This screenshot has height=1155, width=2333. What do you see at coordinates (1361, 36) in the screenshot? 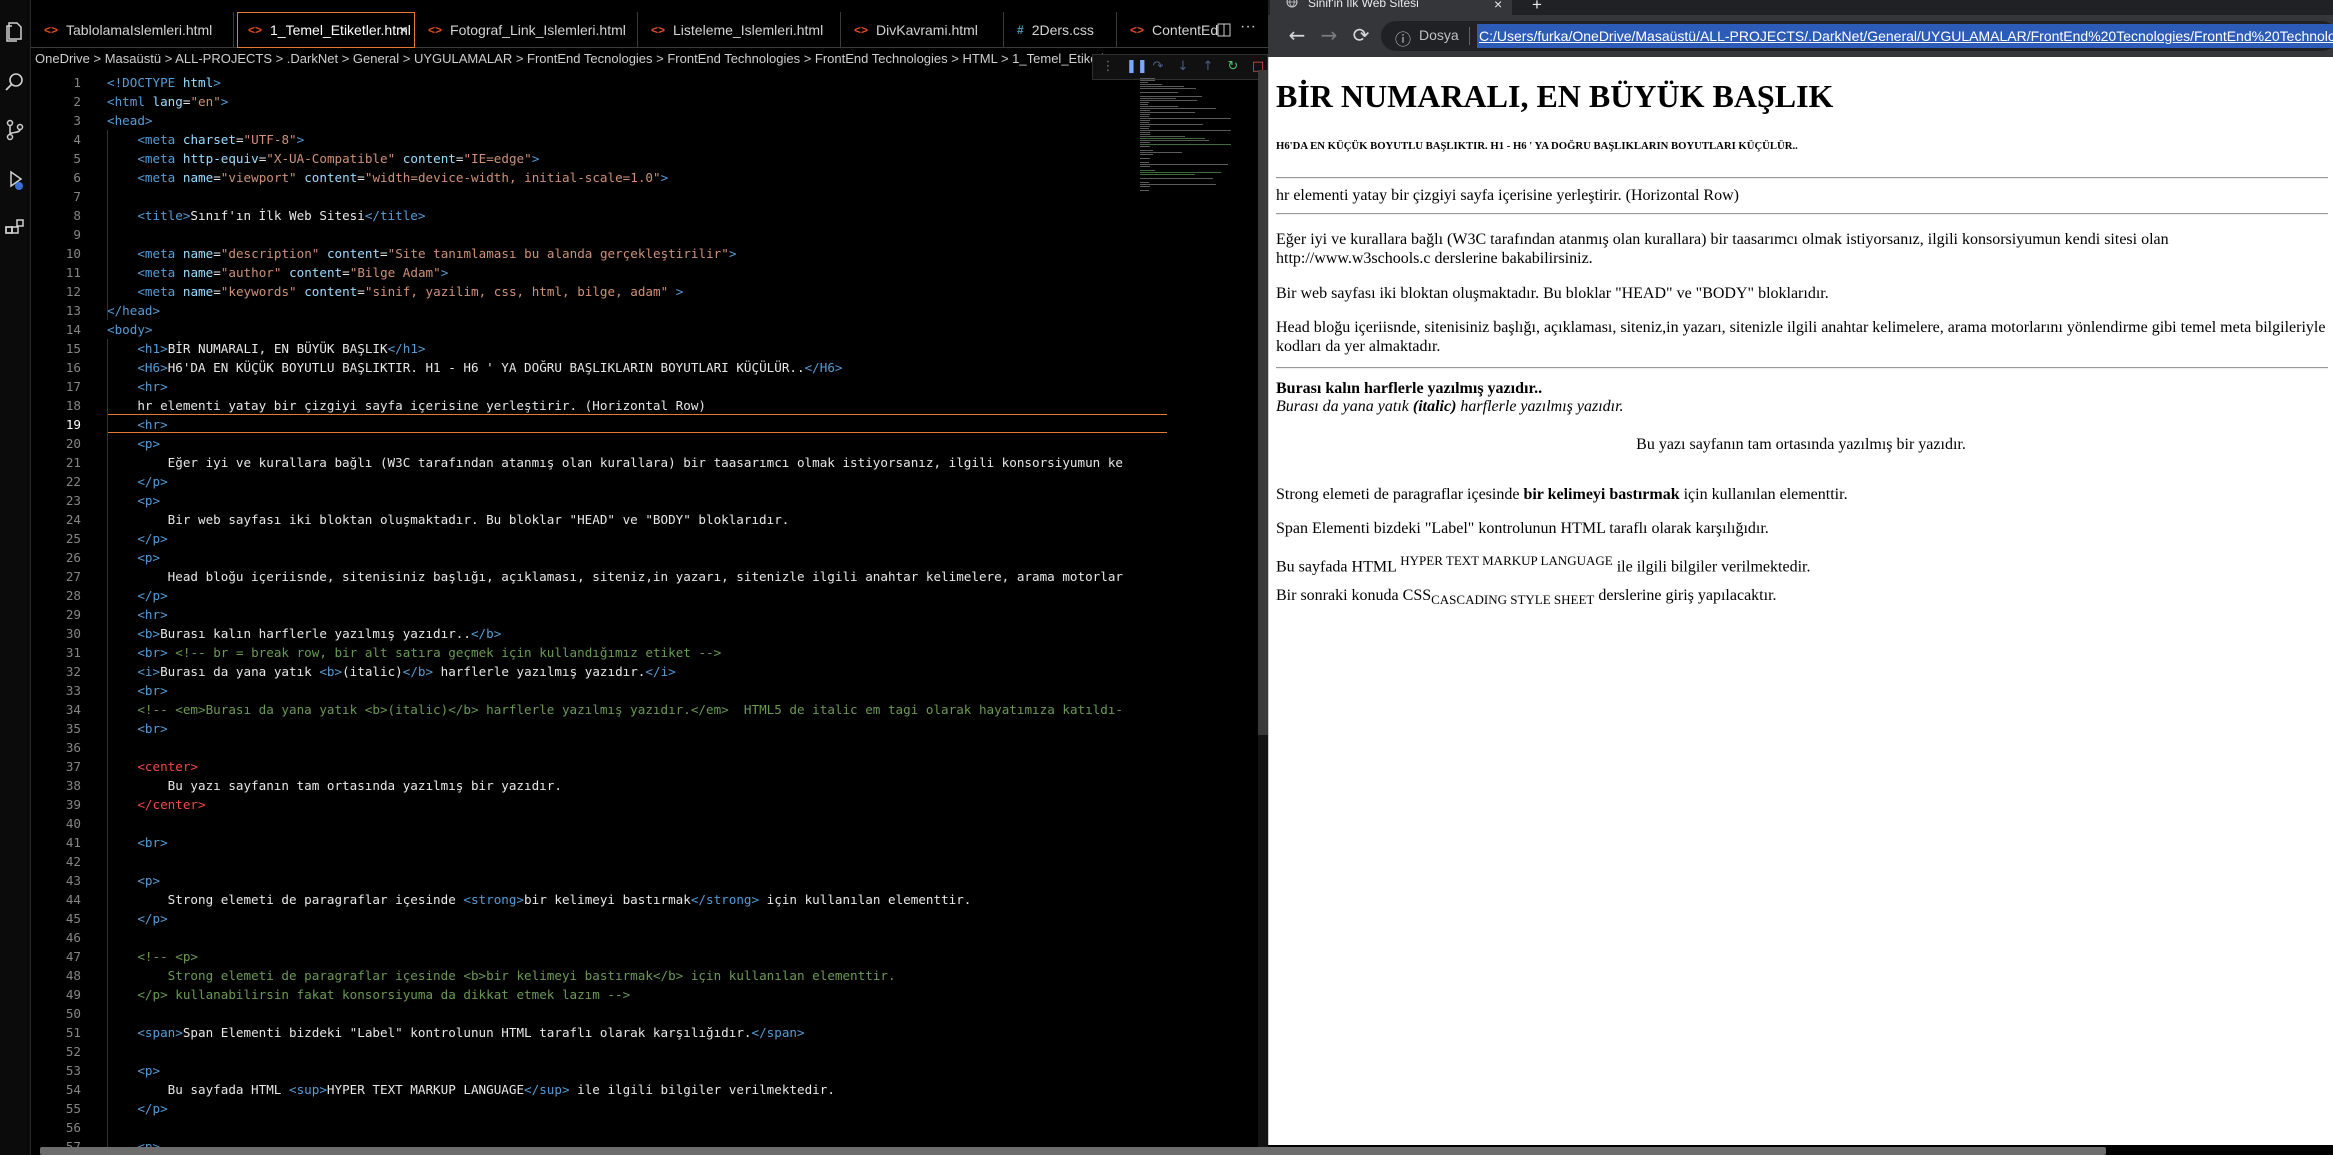
I see `reload-button: ⟳` at bounding box center [1361, 36].